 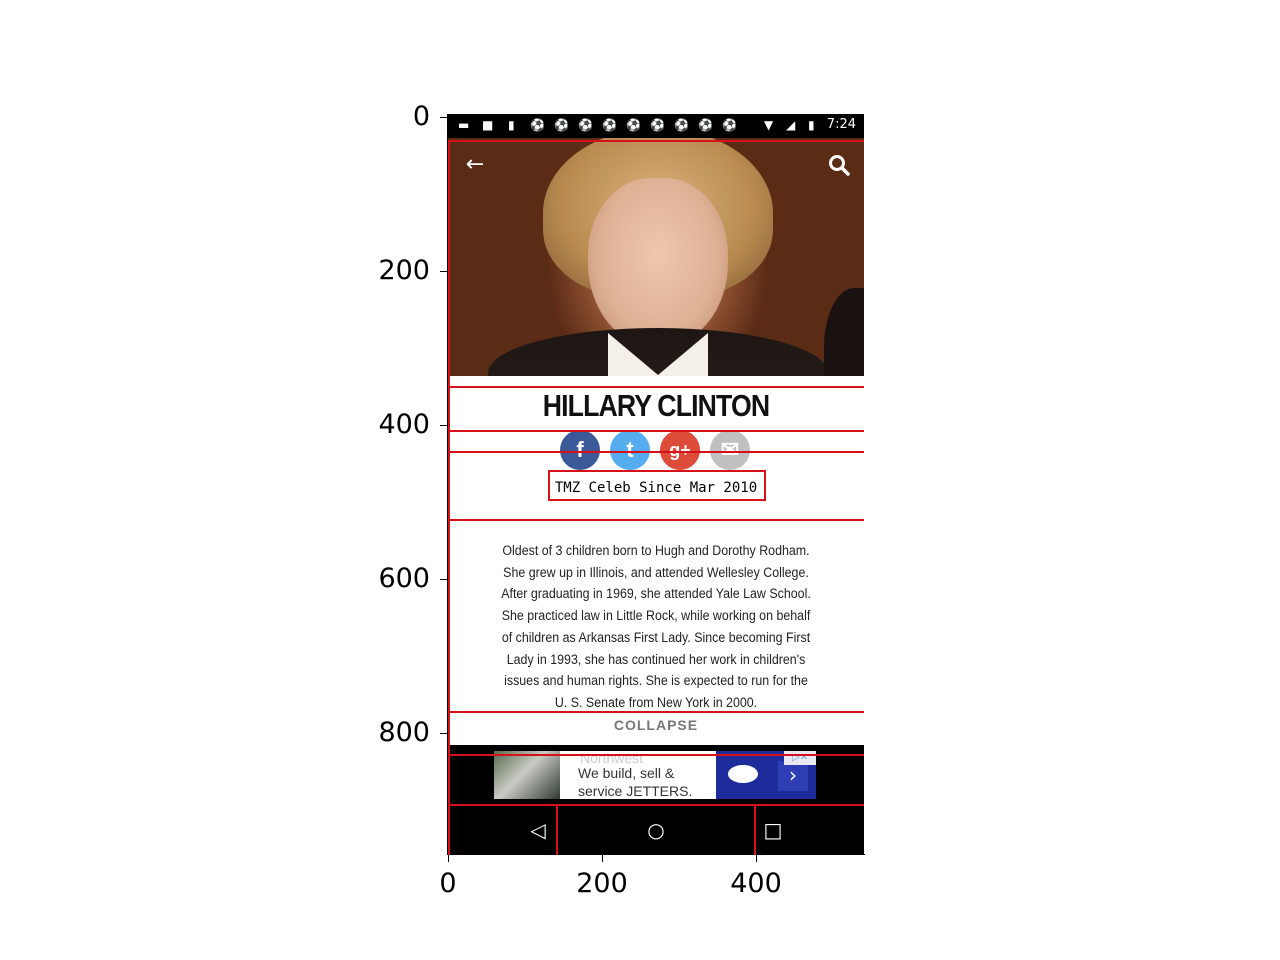 I want to click on twitter-icon: t, so click(x=630, y=449).